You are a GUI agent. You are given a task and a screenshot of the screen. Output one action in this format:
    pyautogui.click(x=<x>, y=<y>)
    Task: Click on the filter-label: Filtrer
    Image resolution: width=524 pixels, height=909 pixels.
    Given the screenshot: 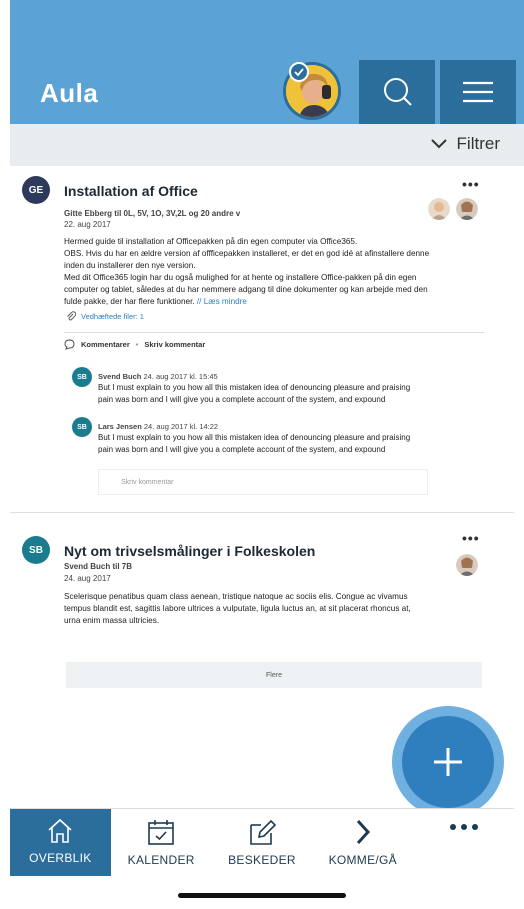 What is the action you would take?
    pyautogui.click(x=478, y=143)
    